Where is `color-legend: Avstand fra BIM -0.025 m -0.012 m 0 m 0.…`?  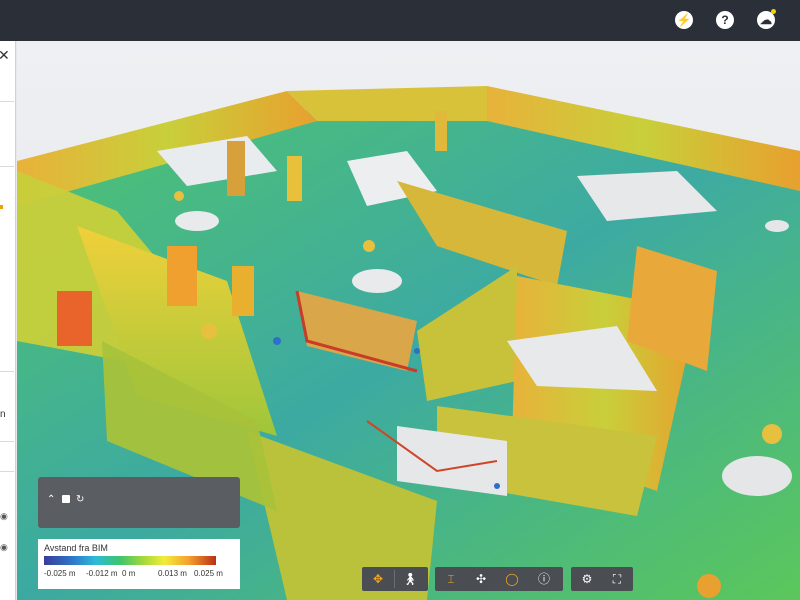
color-legend: Avstand fra BIM -0.025 m -0.012 m 0 m 0.… is located at coordinates (139, 564).